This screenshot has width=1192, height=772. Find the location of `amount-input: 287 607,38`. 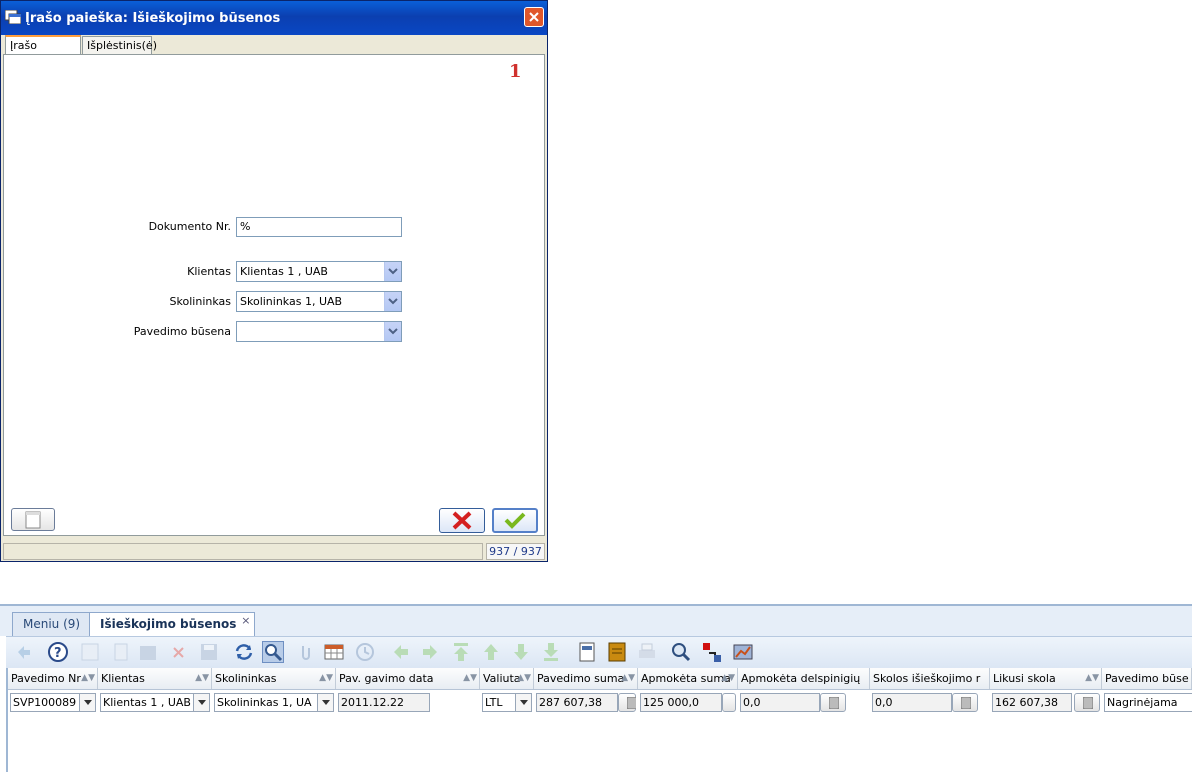

amount-input: 287 607,38 is located at coordinates (577, 702).